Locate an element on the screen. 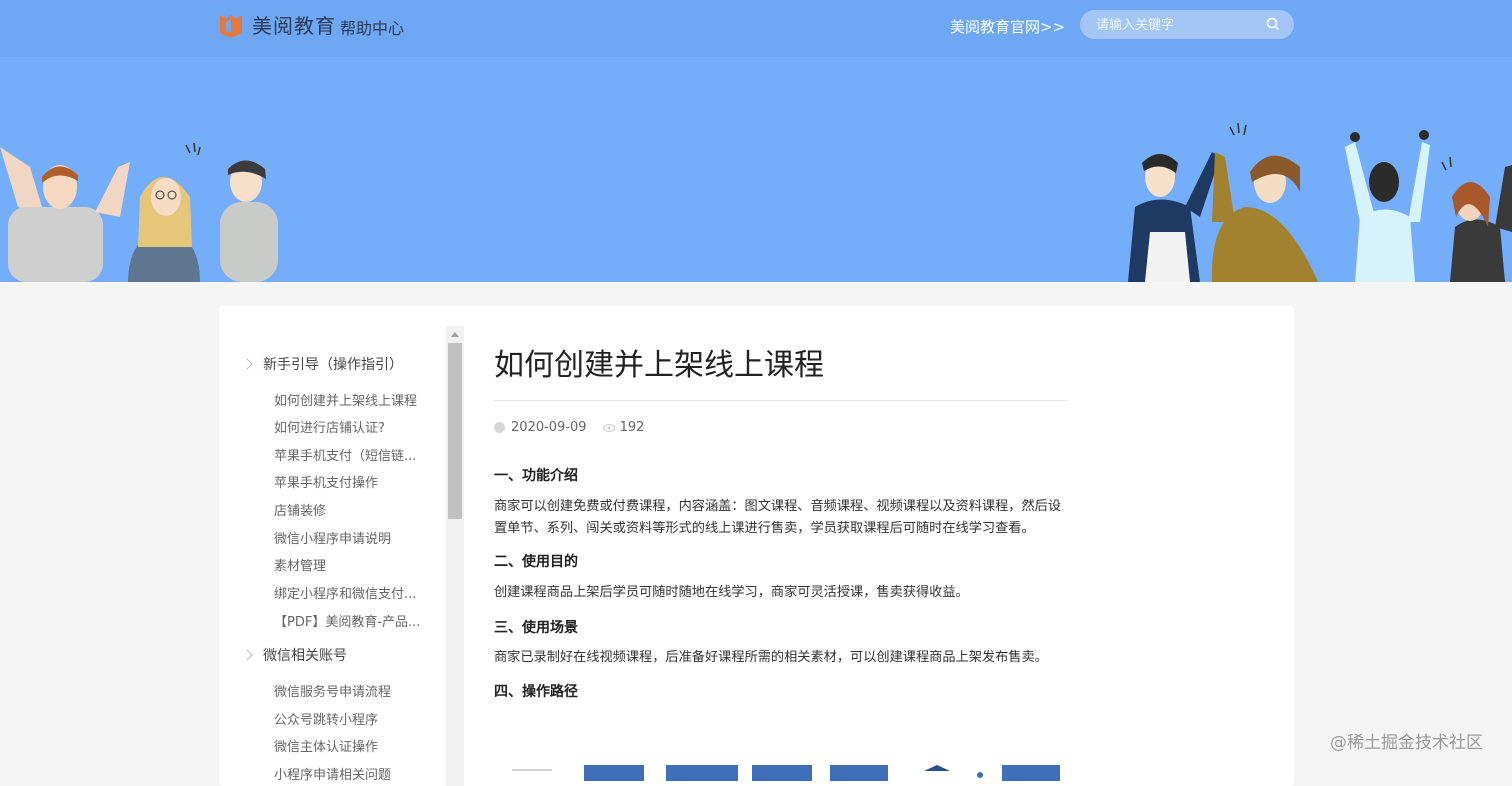 The height and width of the screenshot is (786, 1512). scroll-up-arrow-icon is located at coordinates (455, 334).